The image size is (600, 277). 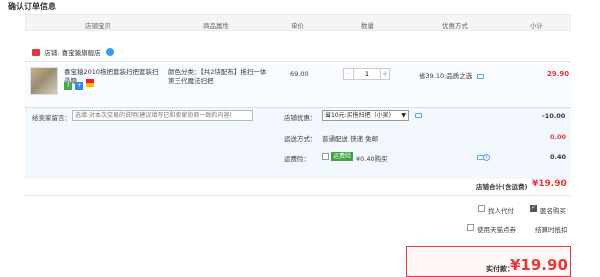 What do you see at coordinates (558, 157) in the screenshot?
I see `insurance-value: 0.40` at bounding box center [558, 157].